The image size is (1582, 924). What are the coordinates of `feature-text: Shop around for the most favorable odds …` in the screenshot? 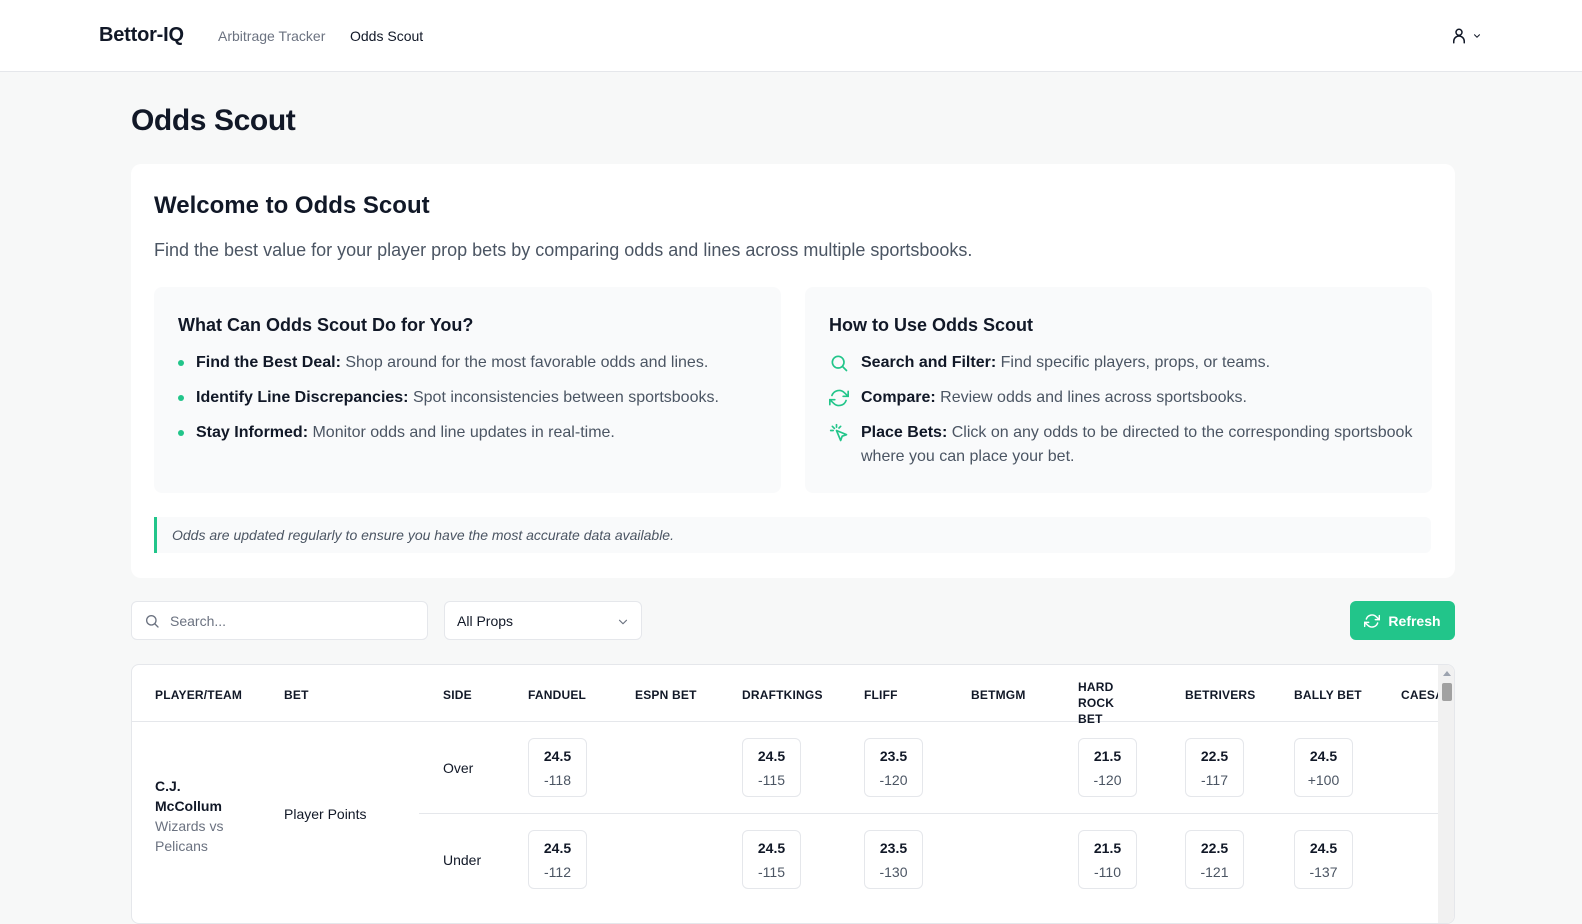 It's located at (527, 362).